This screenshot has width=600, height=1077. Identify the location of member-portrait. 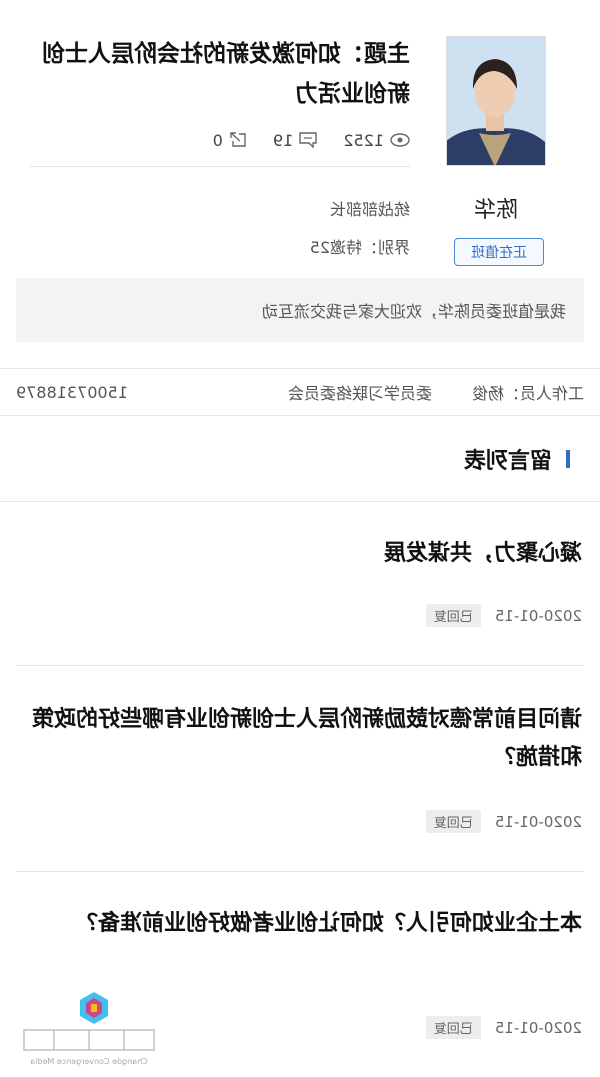
(496, 101).